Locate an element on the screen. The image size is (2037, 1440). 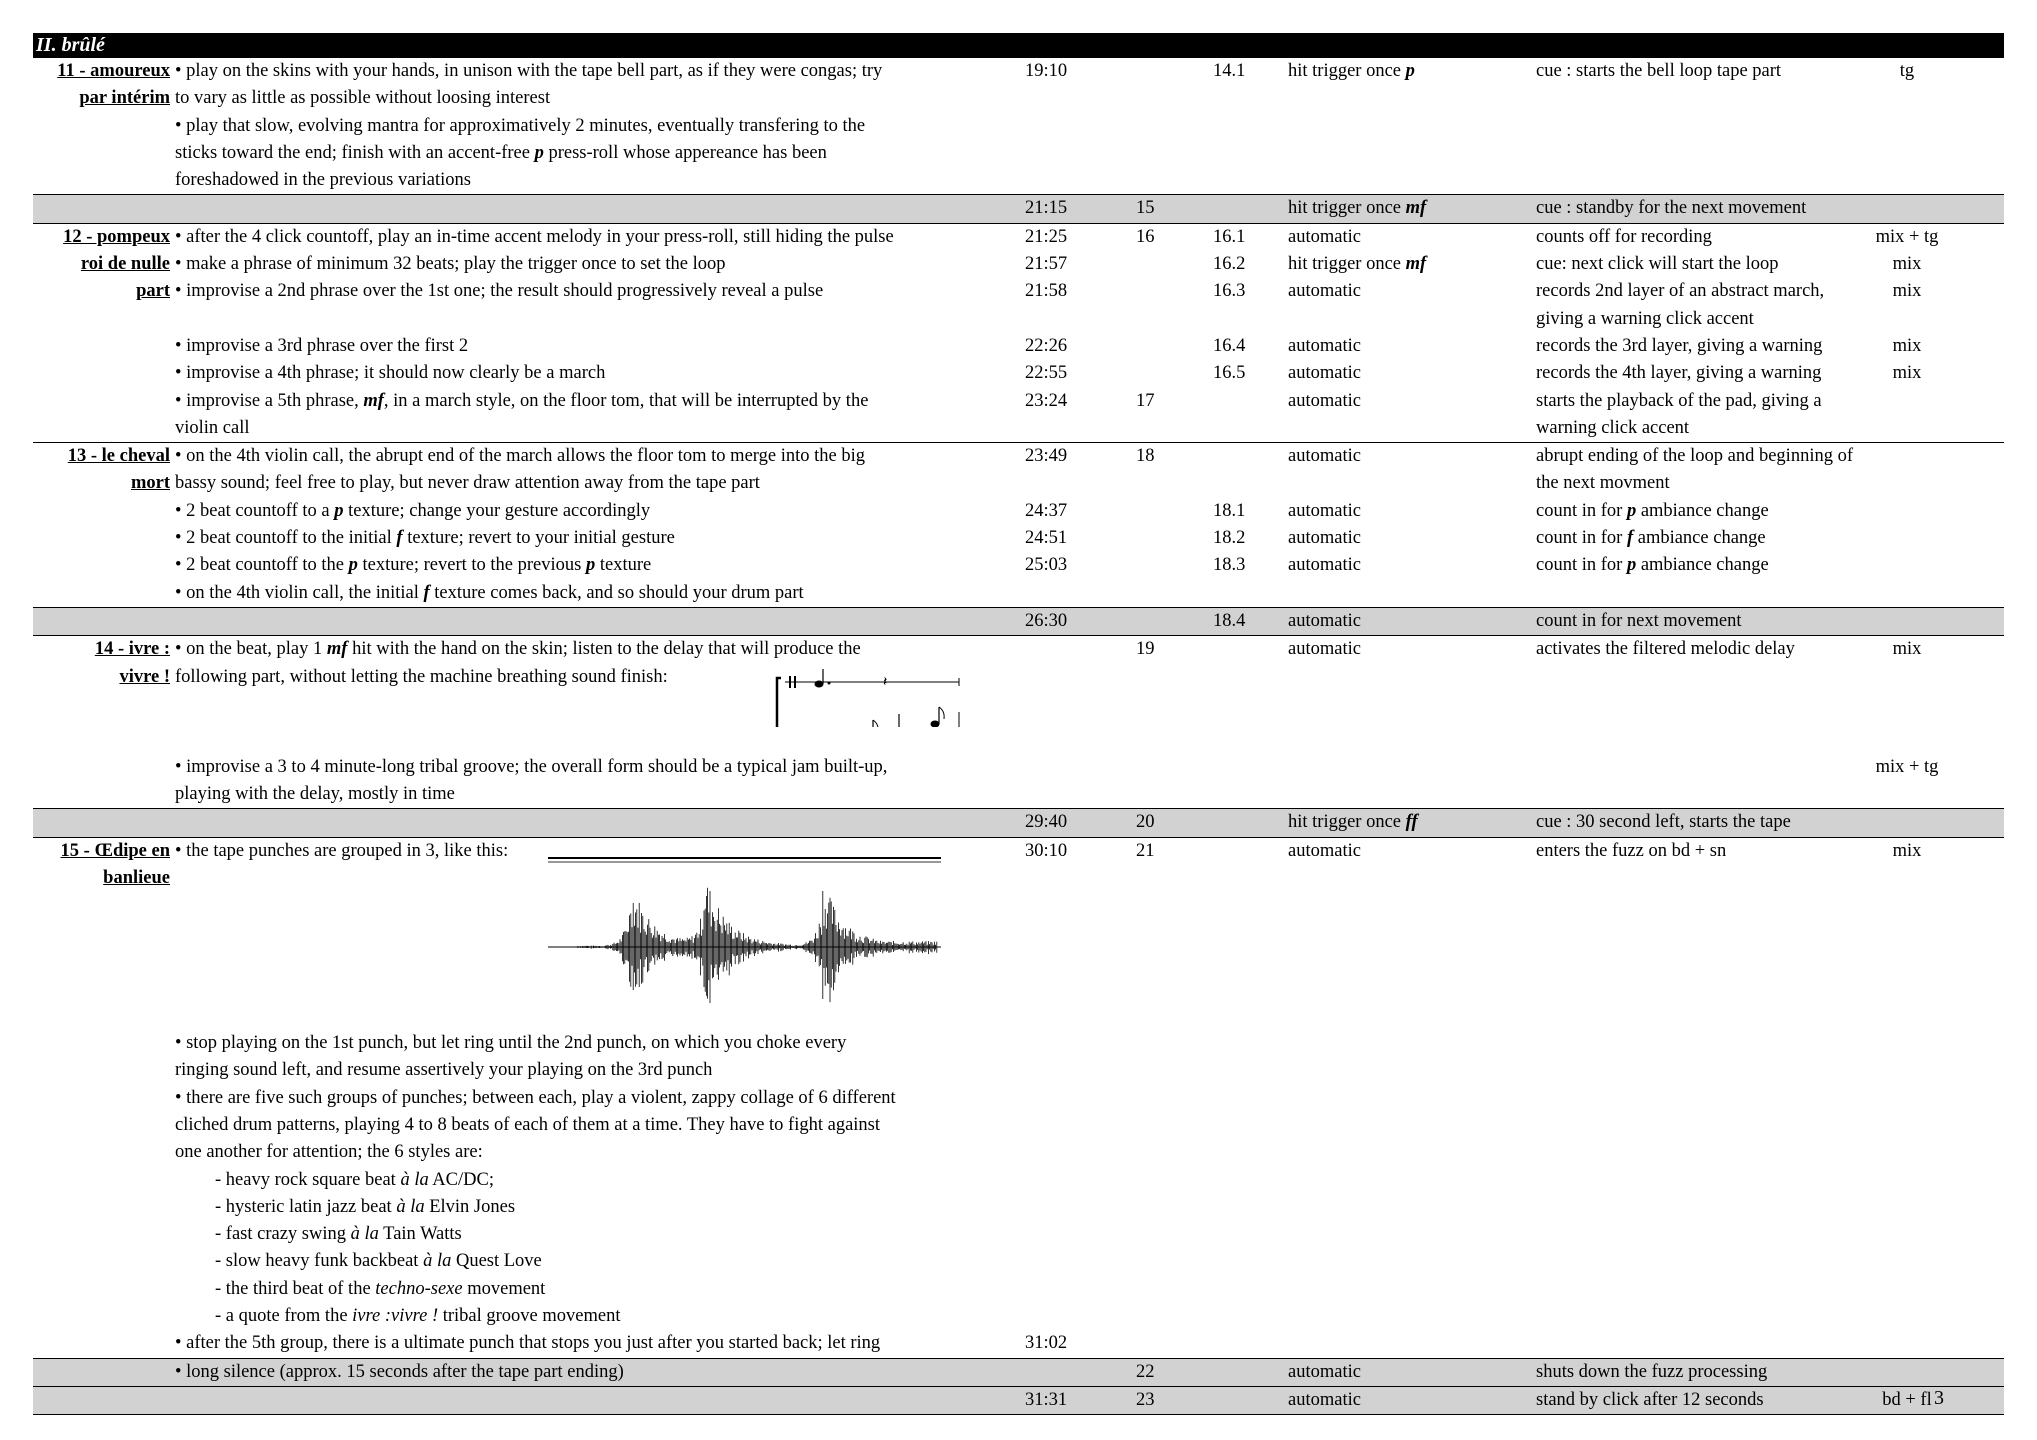
cue-number: 22 is located at coordinates (1145, 1371).